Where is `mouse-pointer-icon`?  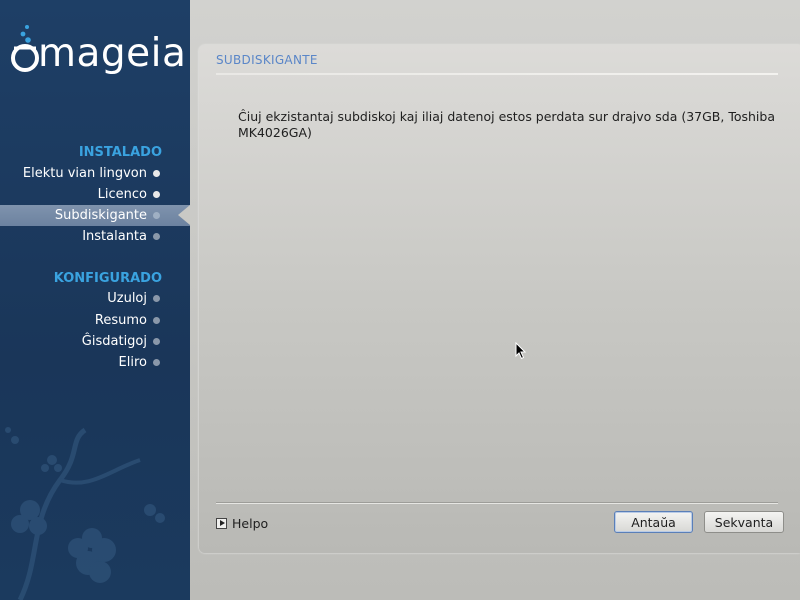 mouse-pointer-icon is located at coordinates (521, 351).